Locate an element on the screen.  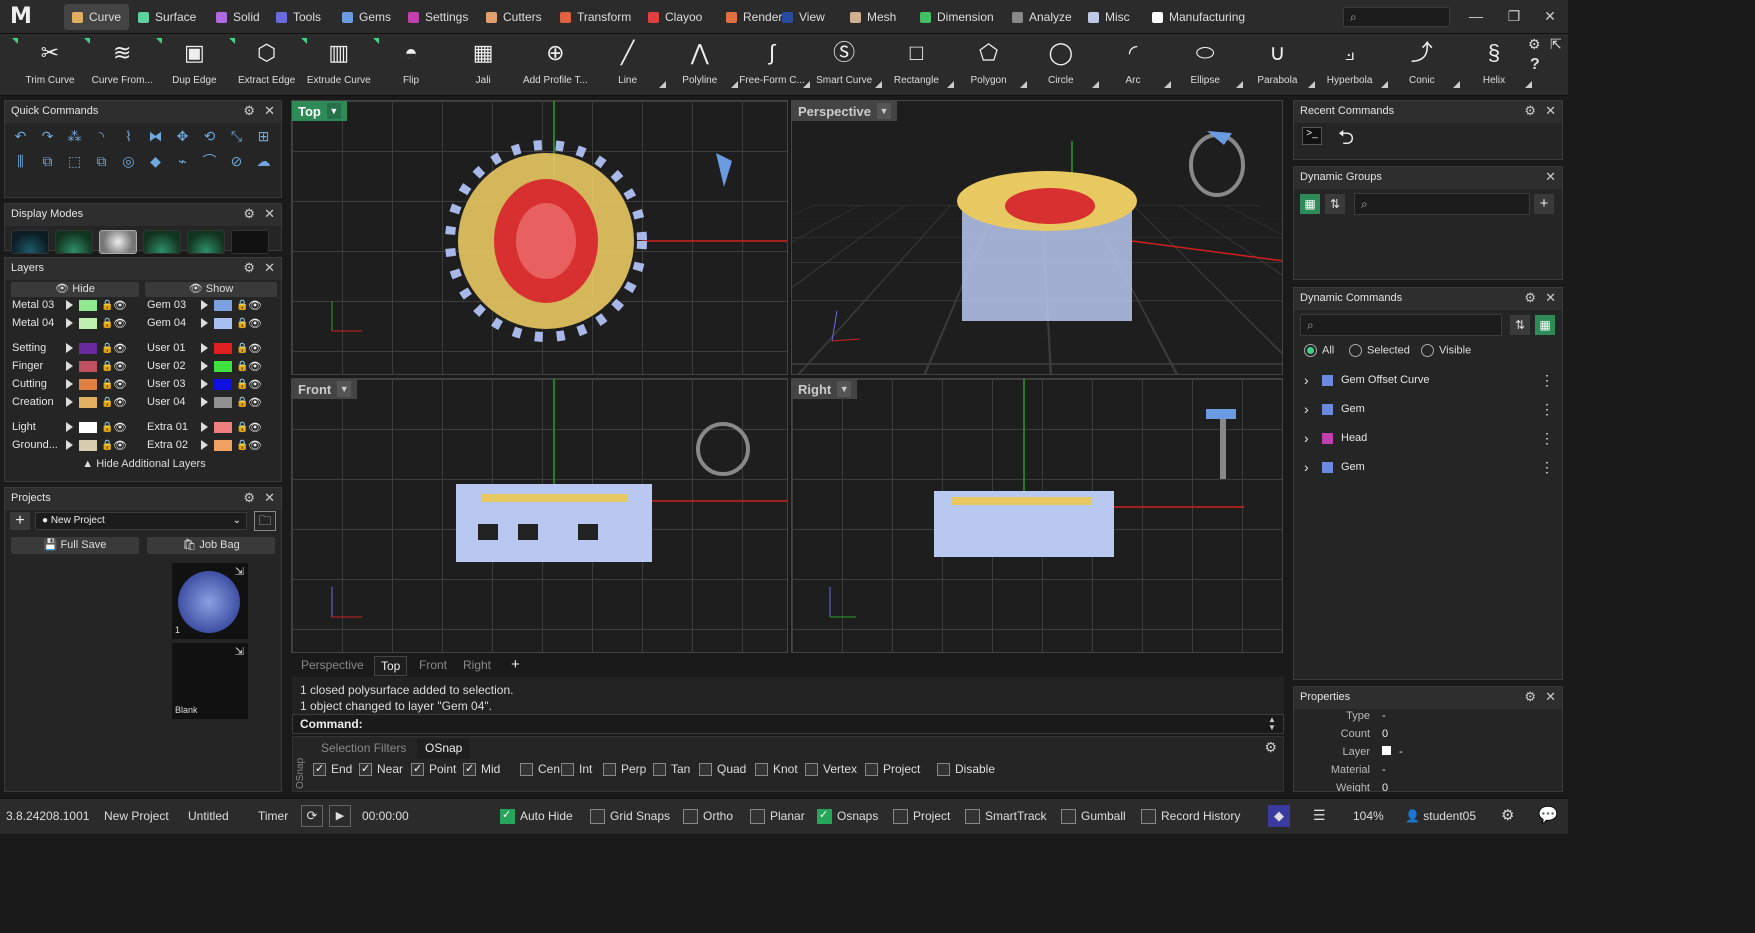
command-input: Command: is located at coordinates (788, 724).